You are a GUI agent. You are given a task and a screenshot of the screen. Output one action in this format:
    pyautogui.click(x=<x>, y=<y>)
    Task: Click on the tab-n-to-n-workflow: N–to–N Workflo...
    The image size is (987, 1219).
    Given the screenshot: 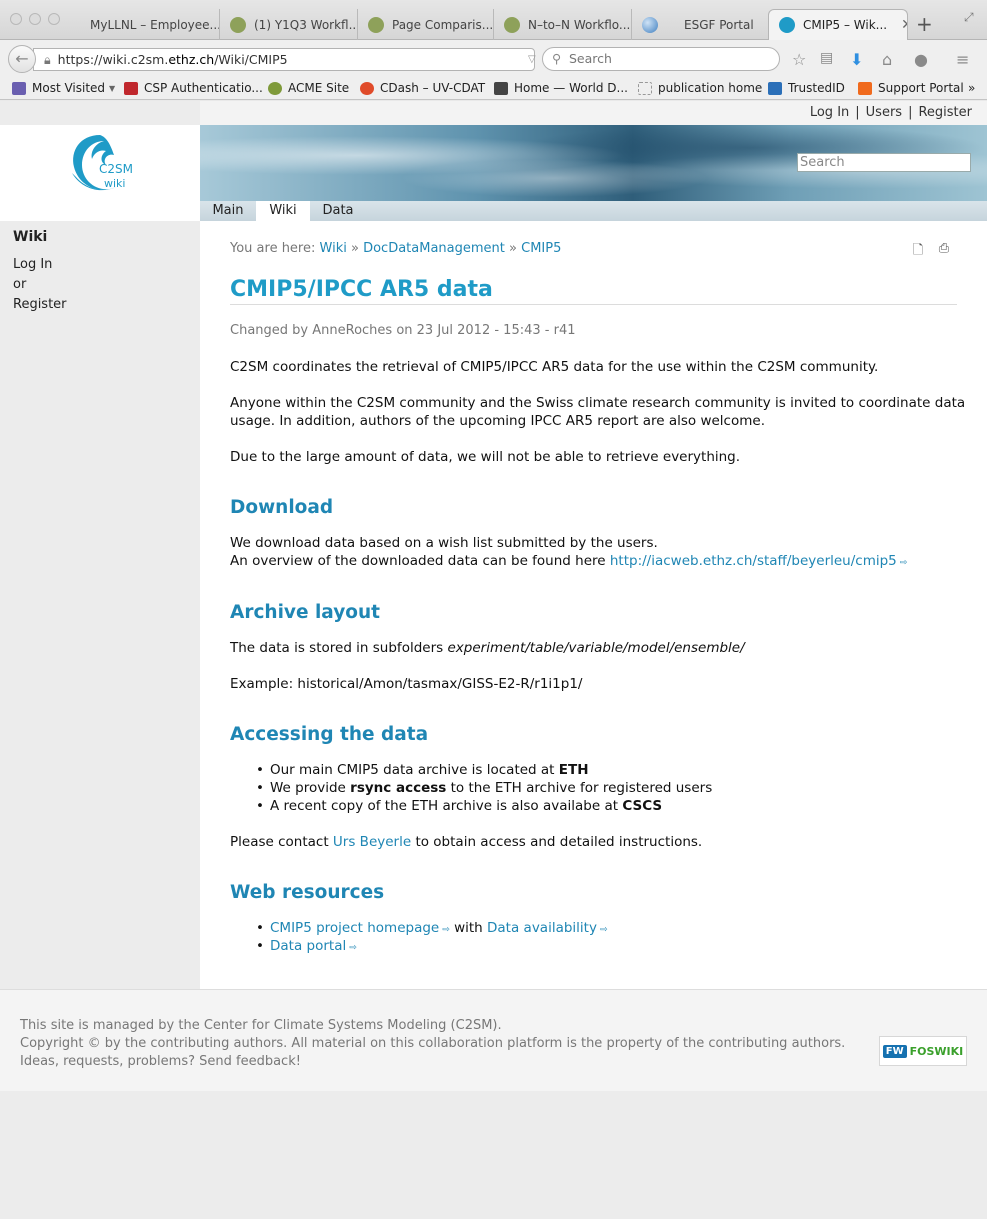 What is the action you would take?
    pyautogui.click(x=563, y=24)
    